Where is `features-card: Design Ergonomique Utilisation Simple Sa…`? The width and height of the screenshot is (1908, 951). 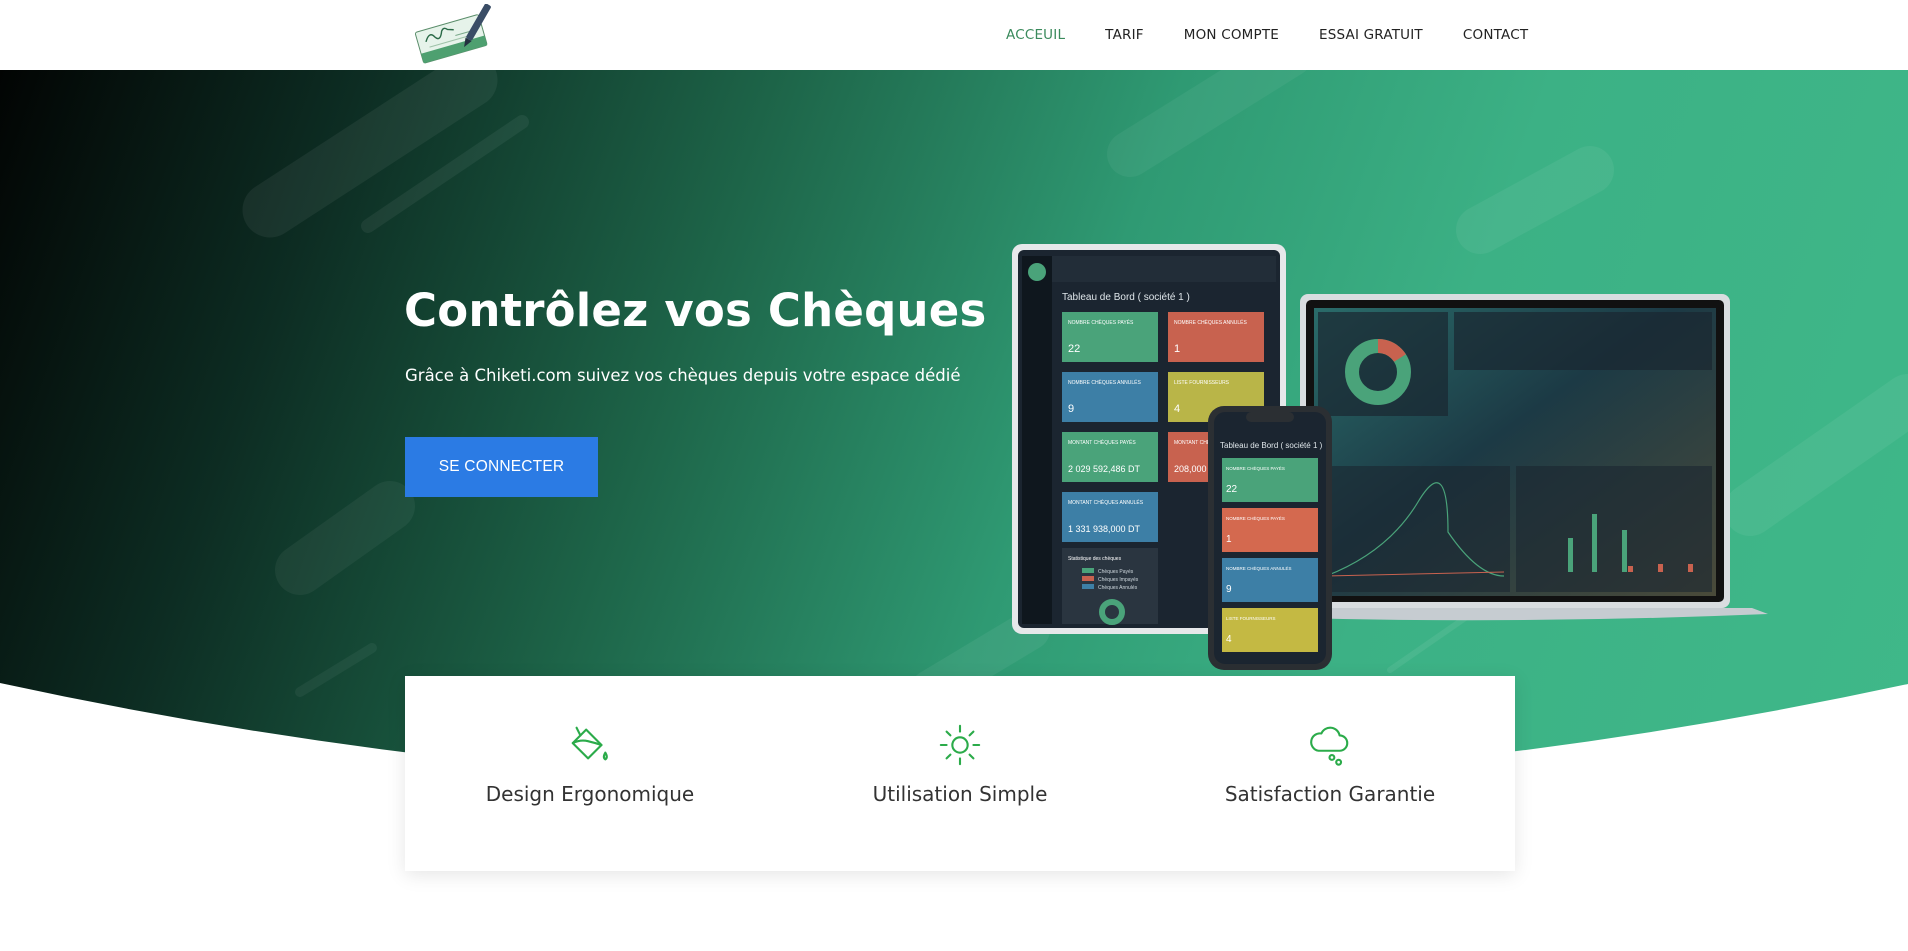
features-card: Design Ergonomique Utilisation Simple Sa… is located at coordinates (960, 773).